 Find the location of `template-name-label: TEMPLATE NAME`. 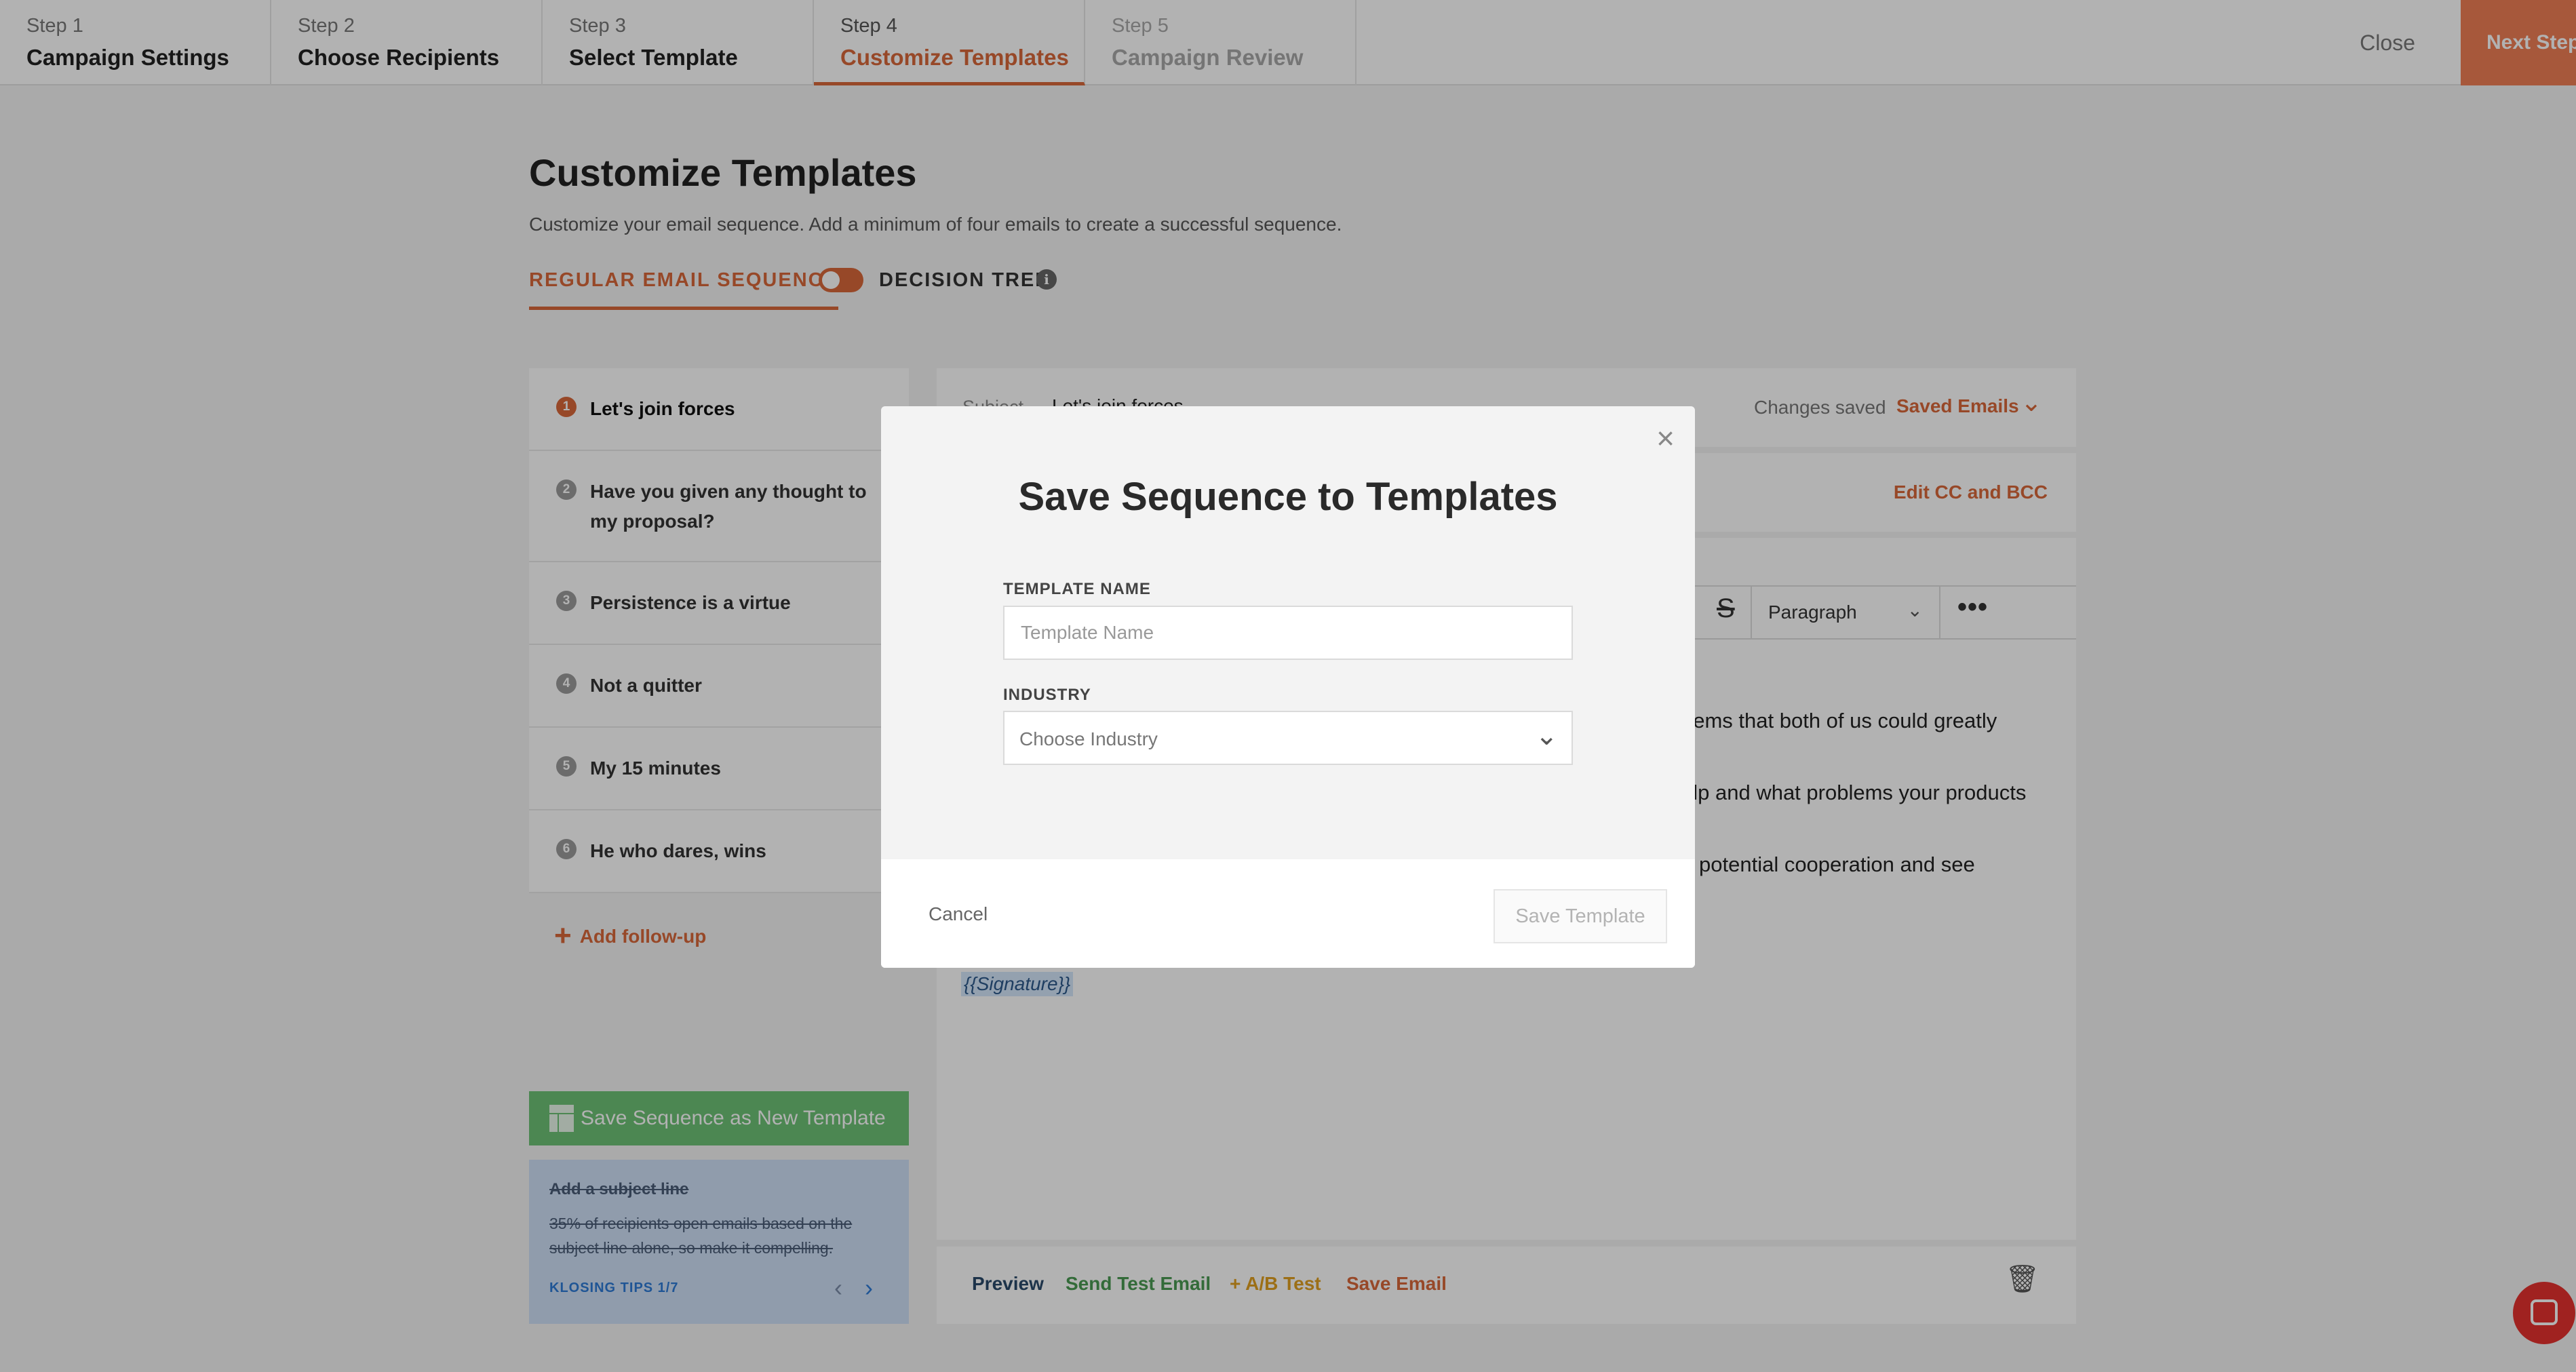

template-name-label: TEMPLATE NAME is located at coordinates (1077, 589).